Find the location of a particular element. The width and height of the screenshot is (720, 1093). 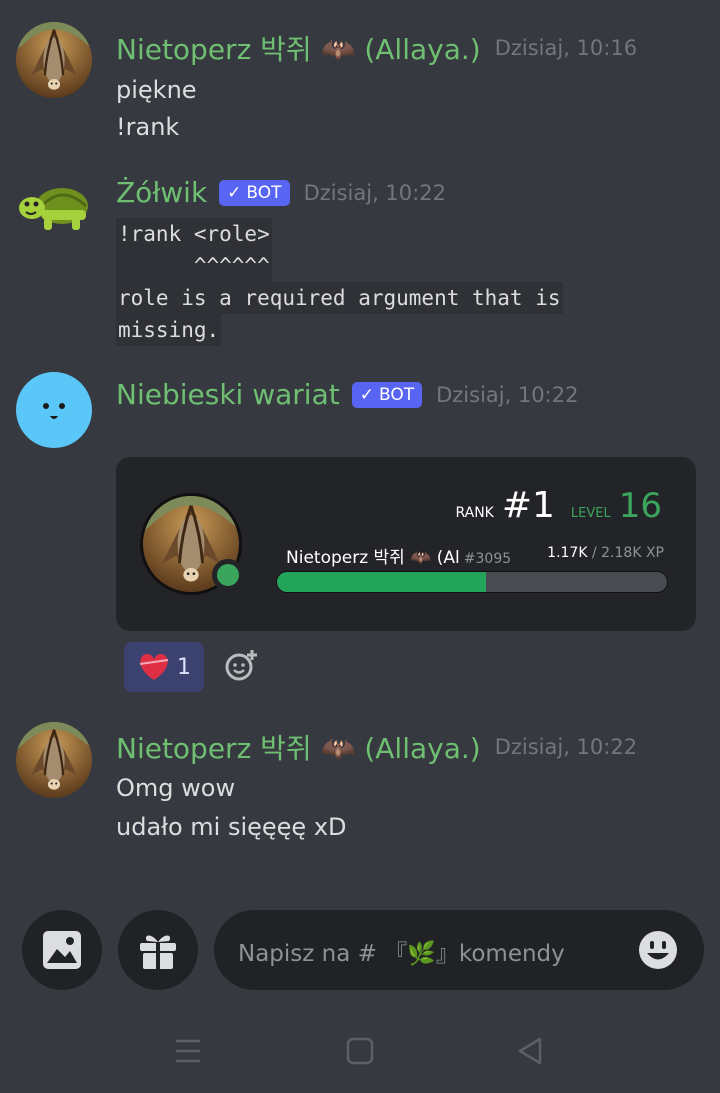

emoji-icon is located at coordinates (658, 950).